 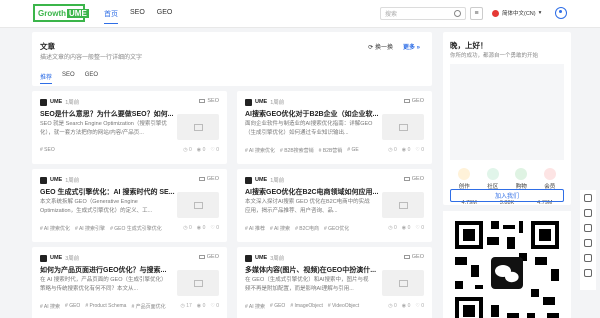 I want to click on comment-count: ◷ 0, so click(x=392, y=306).